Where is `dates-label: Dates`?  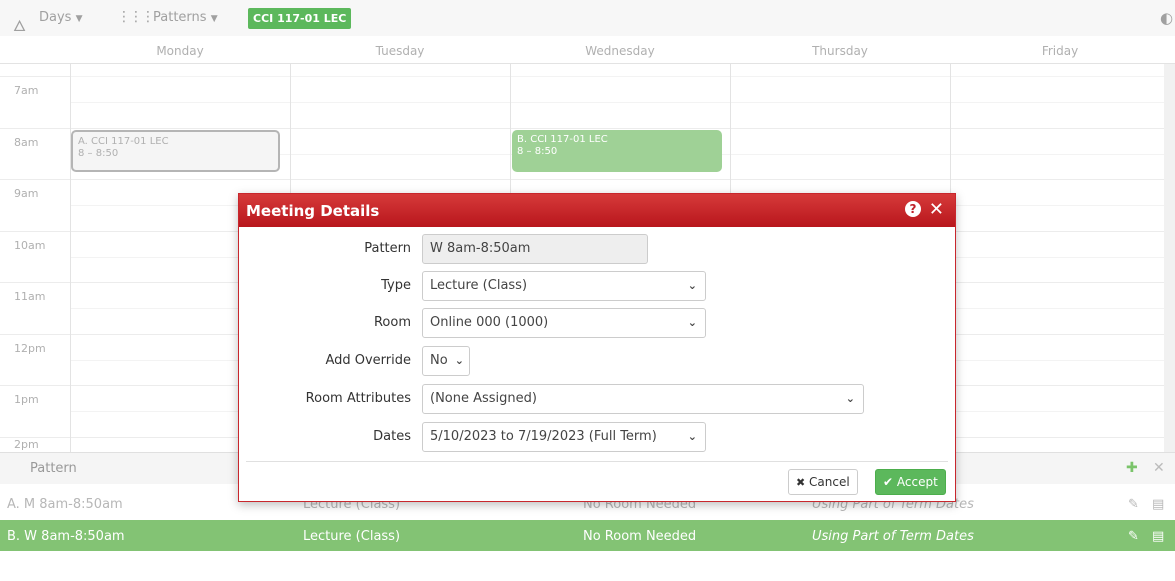
dates-label: Dates is located at coordinates (392, 436).